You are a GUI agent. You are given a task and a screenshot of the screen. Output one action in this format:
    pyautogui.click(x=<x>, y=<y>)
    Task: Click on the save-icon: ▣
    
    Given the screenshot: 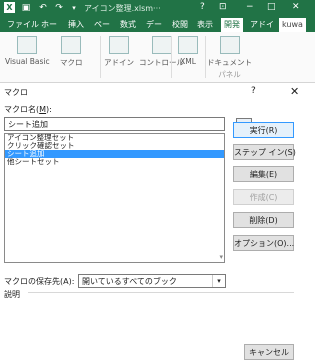 What is the action you would take?
    pyautogui.click(x=26, y=8)
    